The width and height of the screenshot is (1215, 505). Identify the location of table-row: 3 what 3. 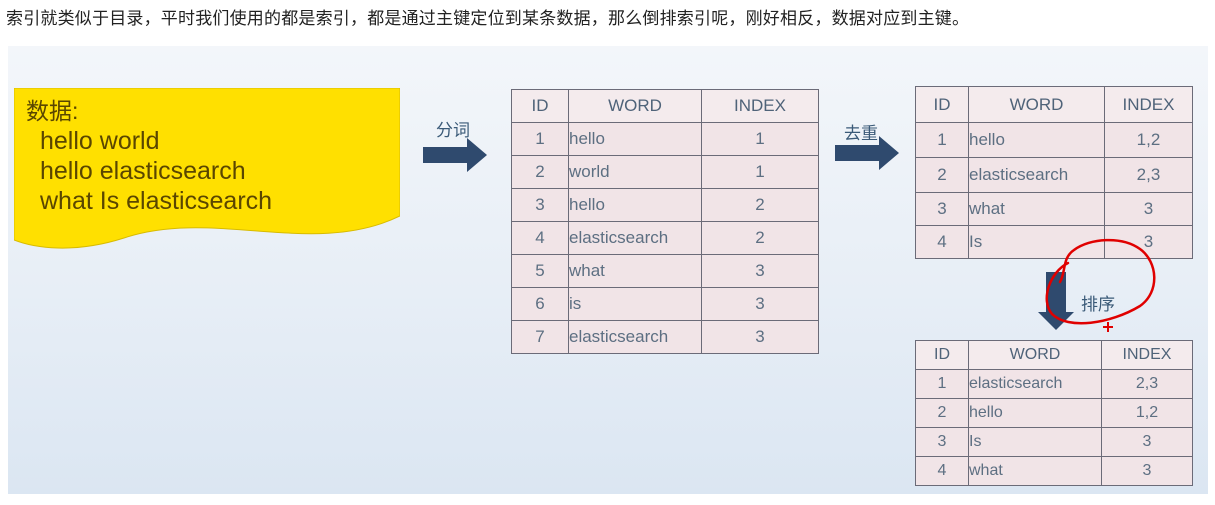
(1054, 209).